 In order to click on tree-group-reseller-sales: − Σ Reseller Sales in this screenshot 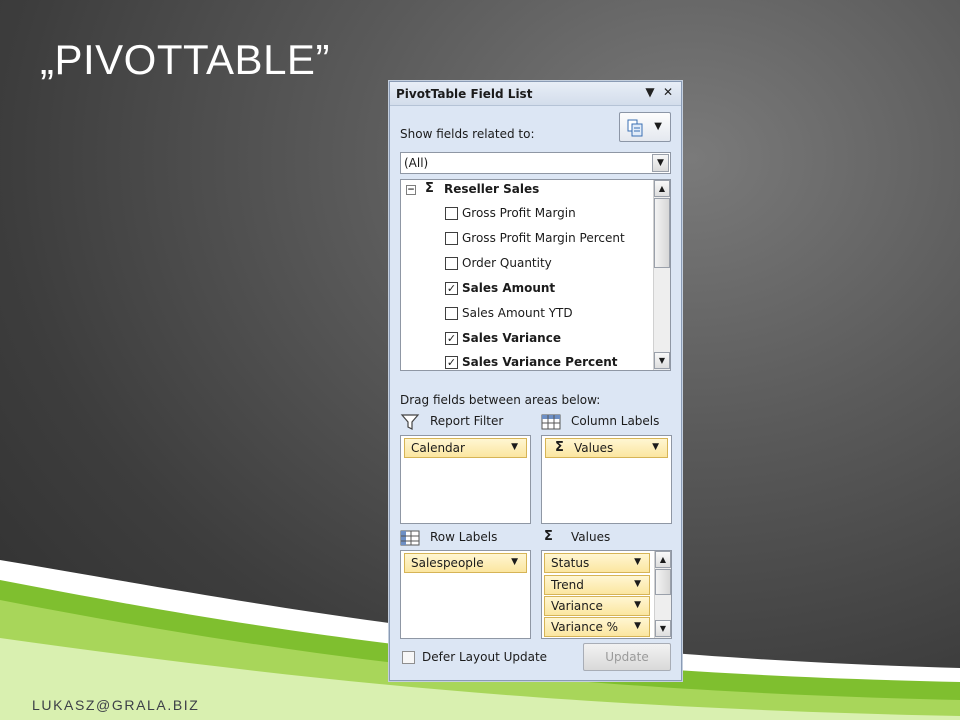, I will do `click(527, 191)`.